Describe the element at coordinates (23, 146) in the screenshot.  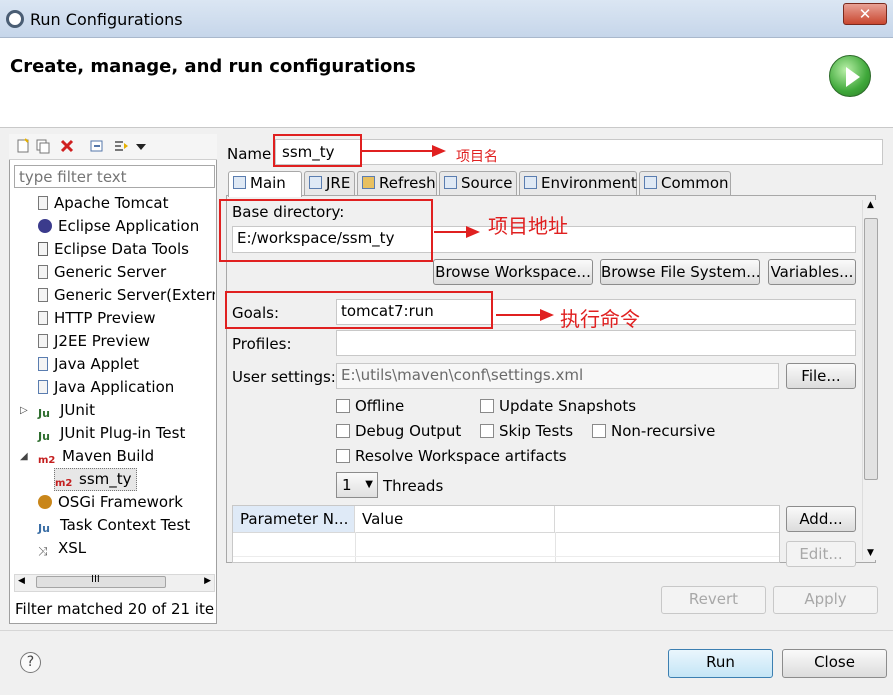
I see `new-config-icon` at that location.